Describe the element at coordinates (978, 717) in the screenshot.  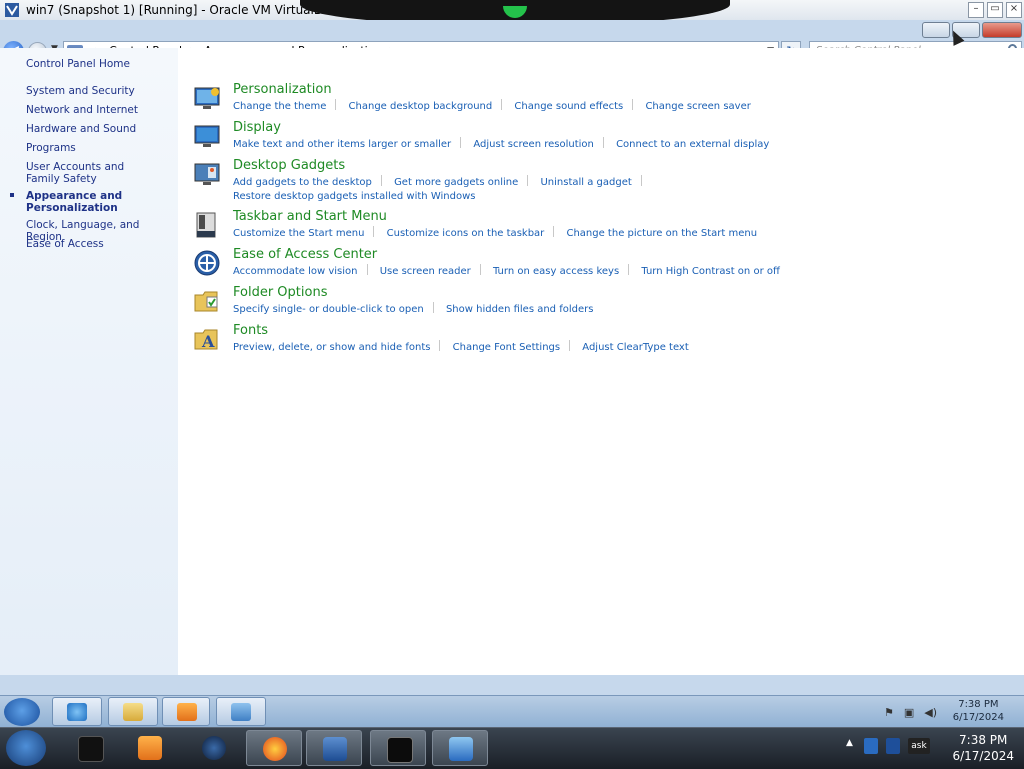
I see `guest-date: 6/17/2024` at that location.